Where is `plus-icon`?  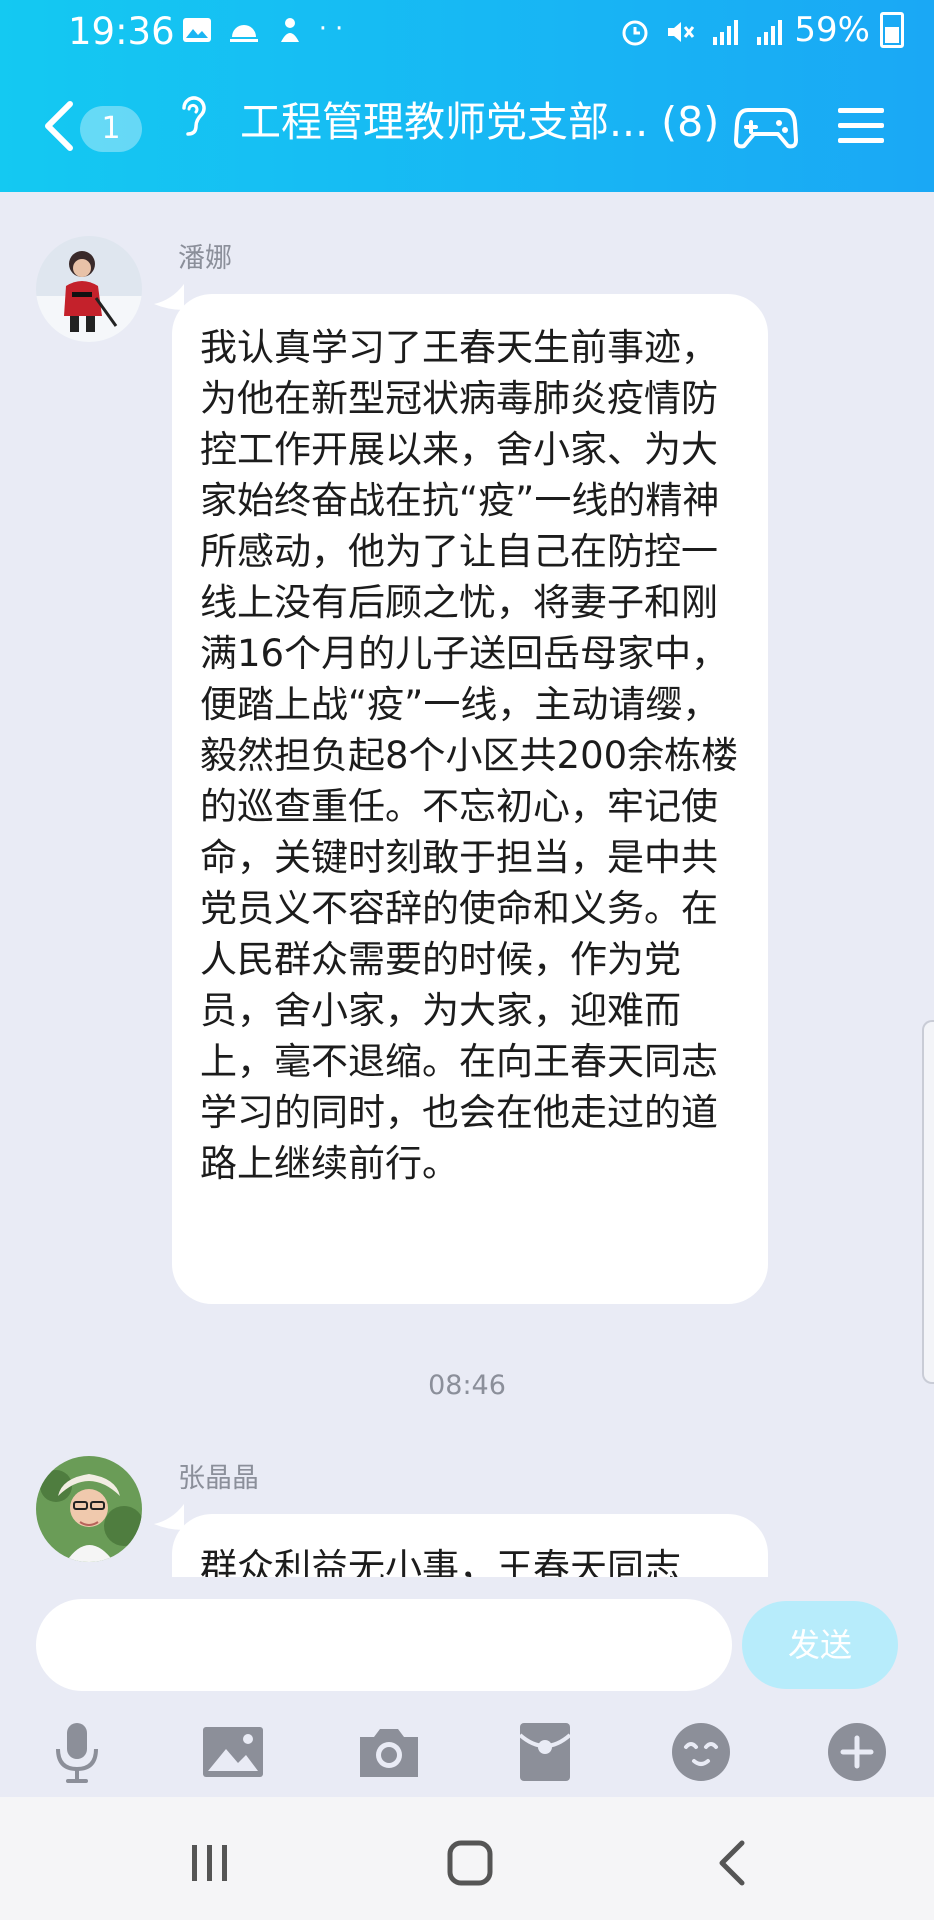 plus-icon is located at coordinates (857, 1752).